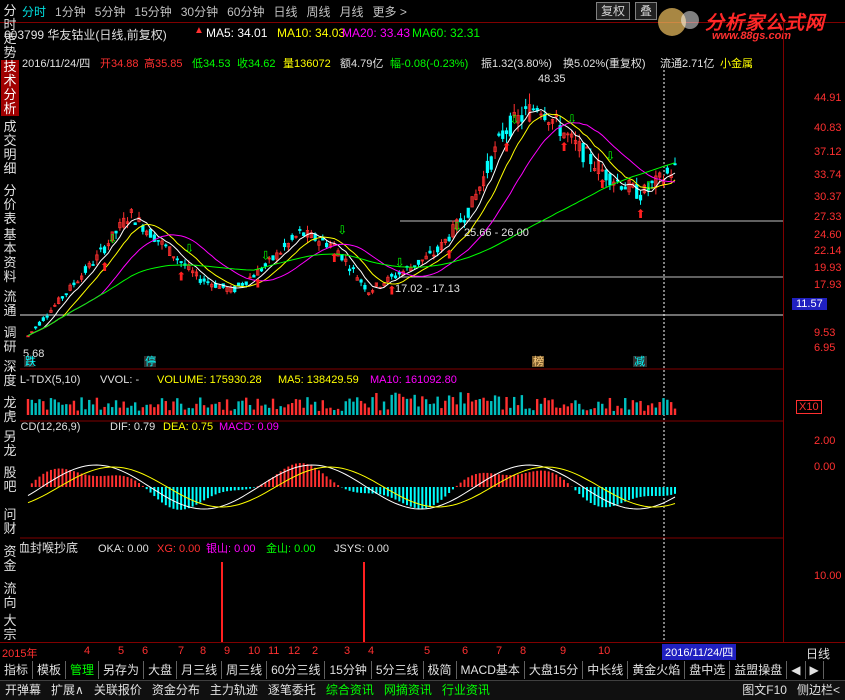 The image size is (845, 700). What do you see at coordinates (809, 407) in the screenshot?
I see `vol-unit: X10` at bounding box center [809, 407].